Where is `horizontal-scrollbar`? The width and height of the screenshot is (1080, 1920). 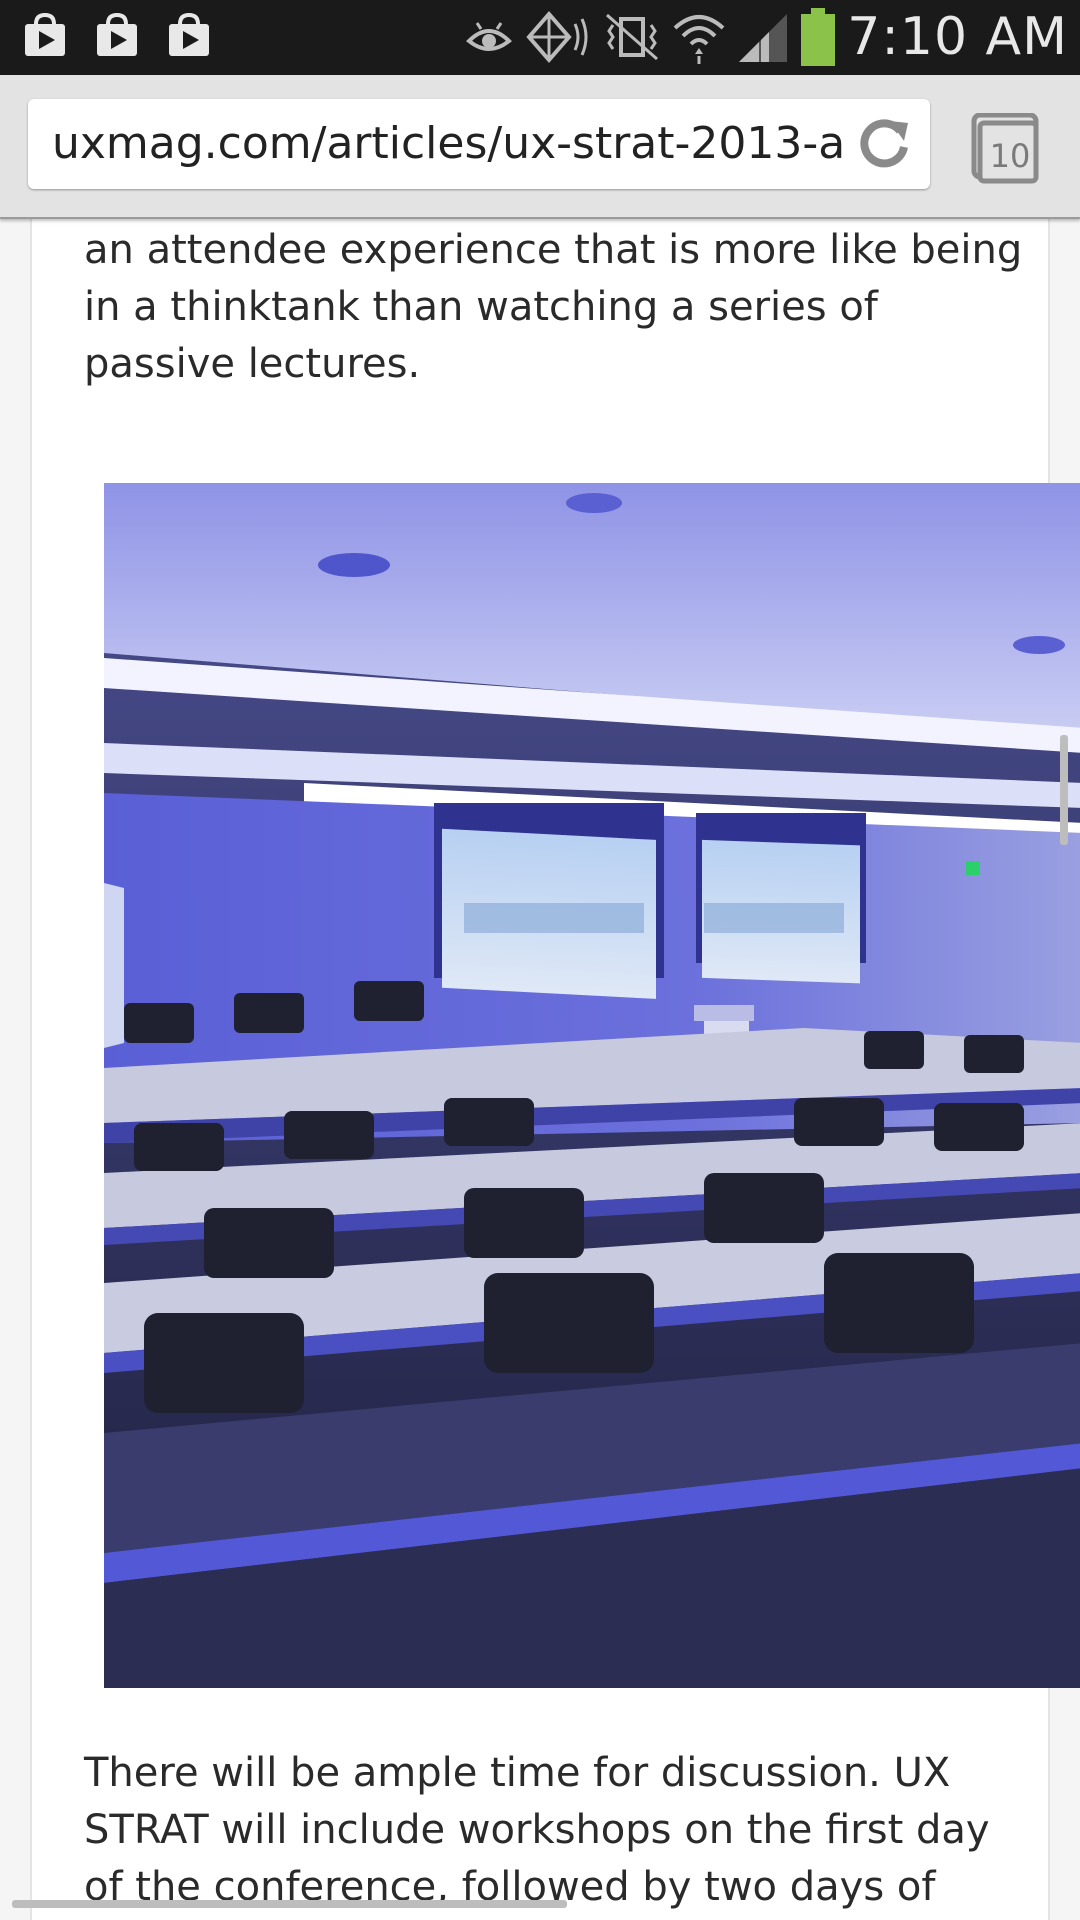 horizontal-scrollbar is located at coordinates (289, 1904).